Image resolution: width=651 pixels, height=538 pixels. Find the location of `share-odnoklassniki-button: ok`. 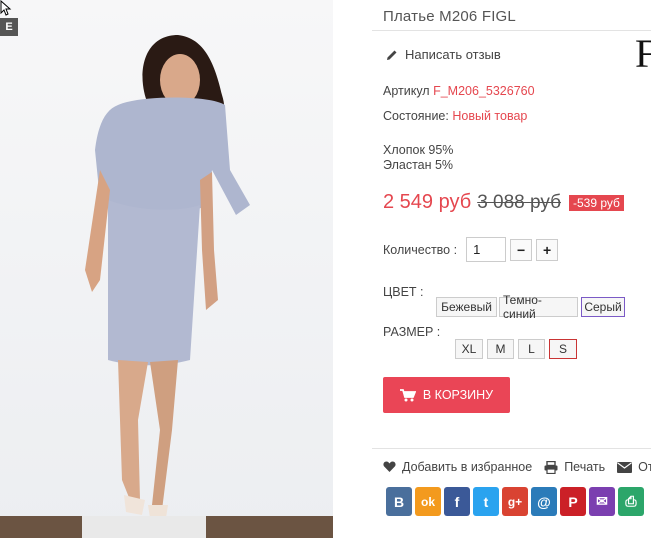

share-odnoklassniki-button: ok is located at coordinates (428, 501).